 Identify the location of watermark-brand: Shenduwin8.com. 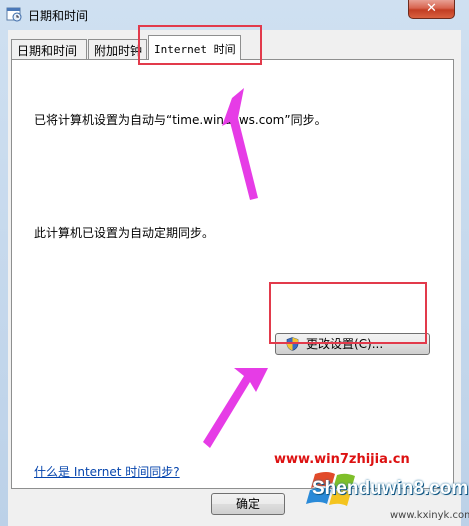
(390, 488).